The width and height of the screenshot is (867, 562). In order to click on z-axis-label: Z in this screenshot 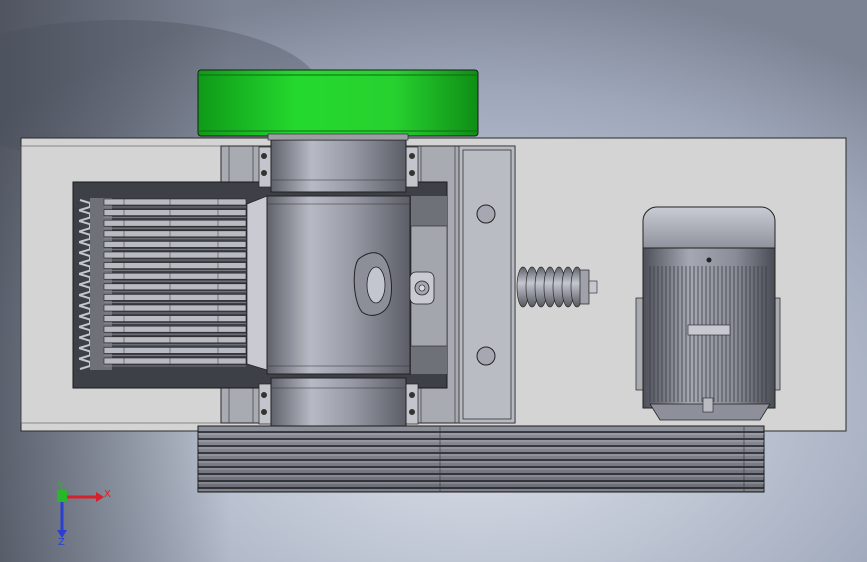, I will do `click(61, 542)`.